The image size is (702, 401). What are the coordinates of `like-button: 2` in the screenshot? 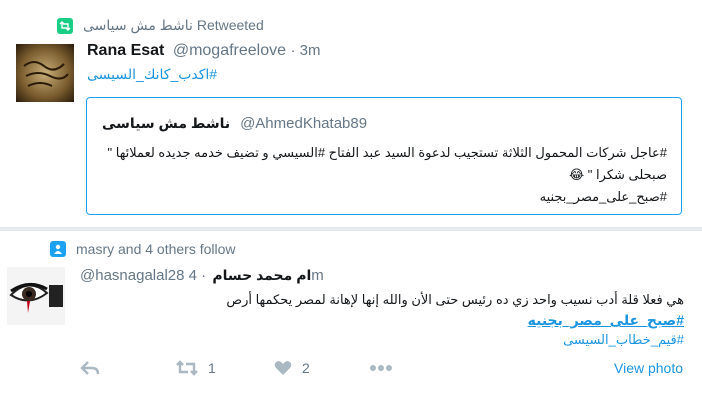 It's located at (292, 368).